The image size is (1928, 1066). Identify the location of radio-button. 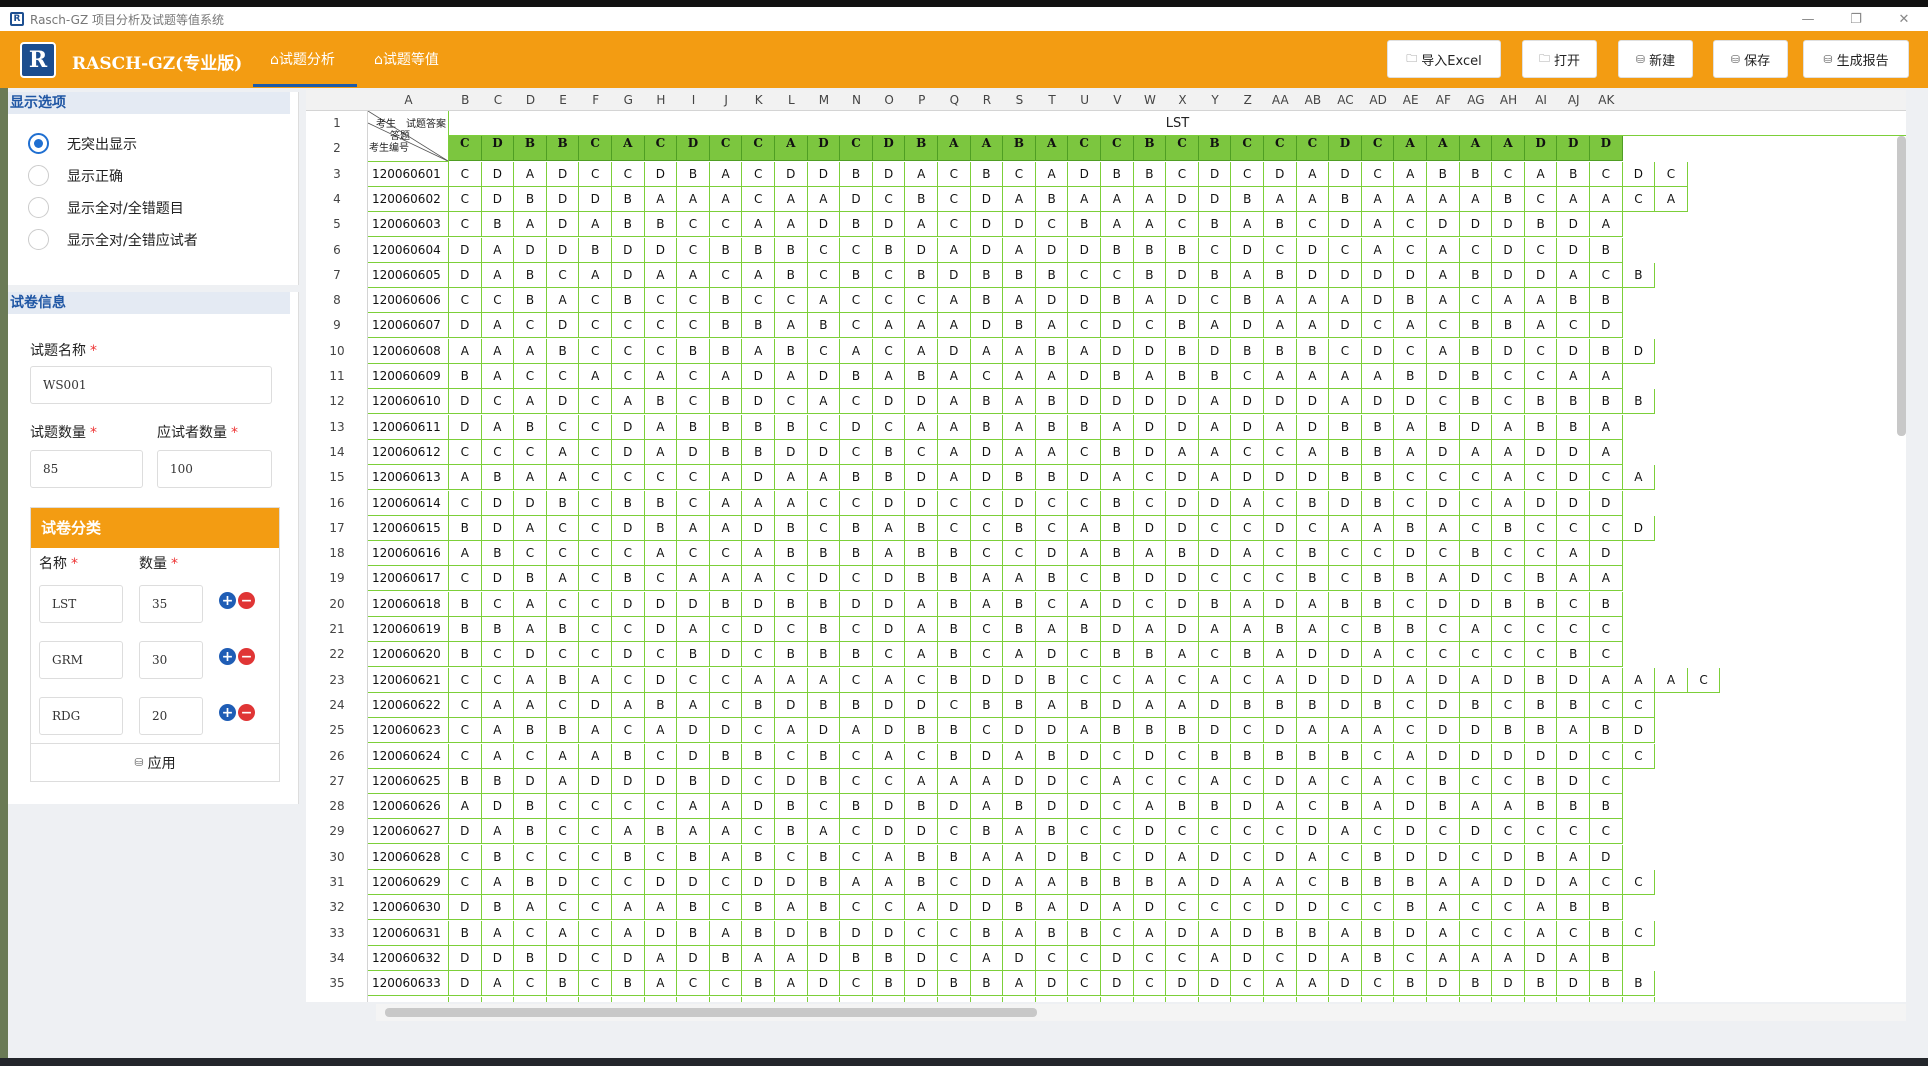
(38, 175).